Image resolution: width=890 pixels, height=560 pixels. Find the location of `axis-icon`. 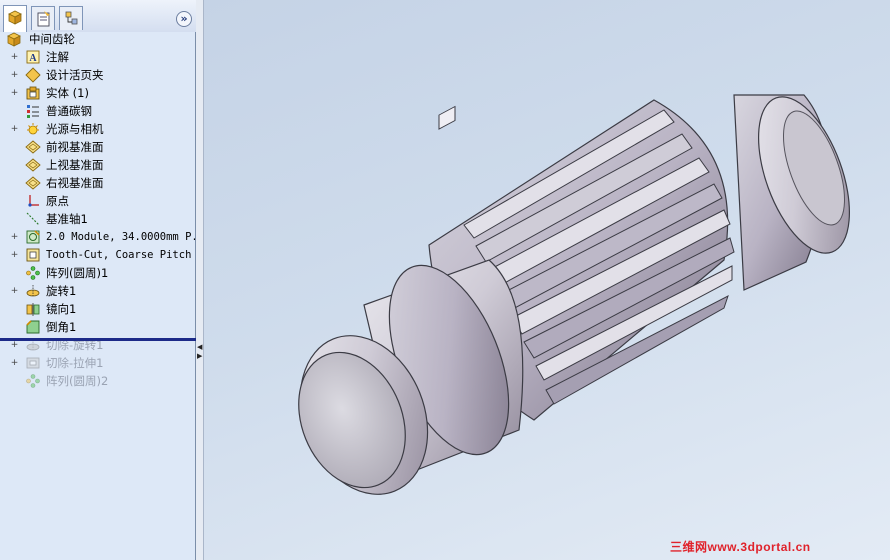

axis-icon is located at coordinates (33, 219).